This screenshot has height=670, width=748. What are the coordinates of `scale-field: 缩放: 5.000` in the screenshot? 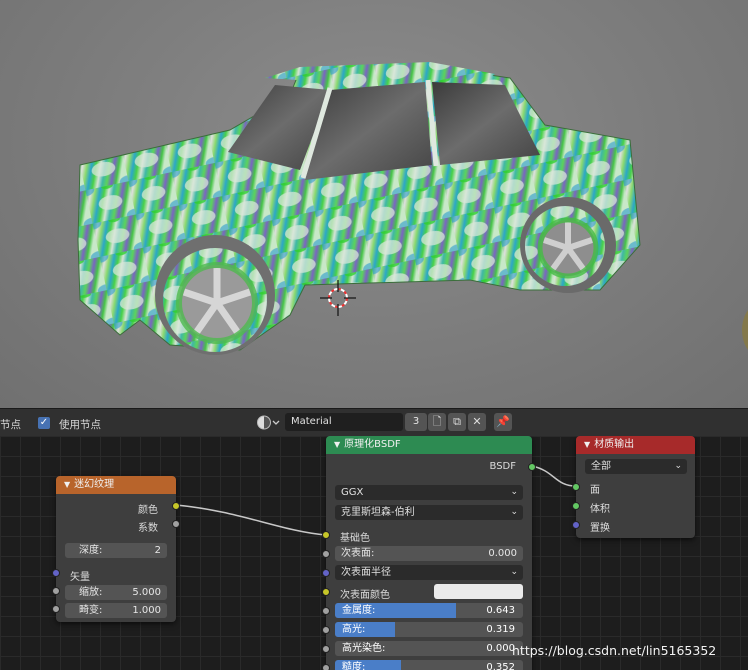 It's located at (116, 592).